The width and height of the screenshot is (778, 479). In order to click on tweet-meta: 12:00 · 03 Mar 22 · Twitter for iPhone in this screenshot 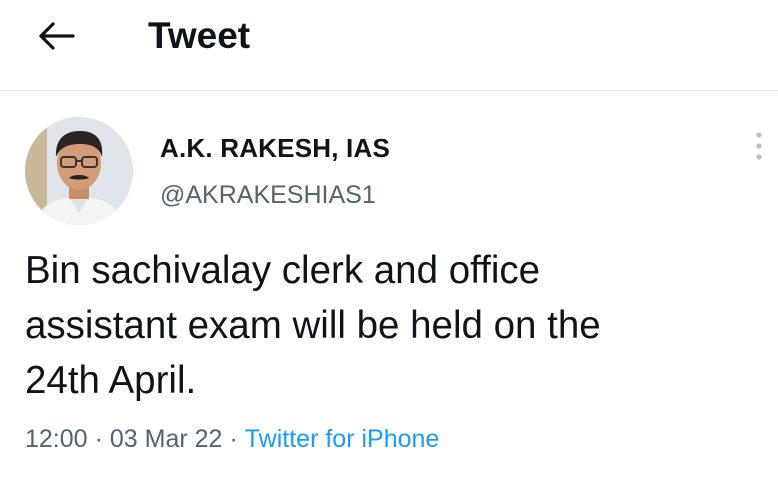, I will do `click(232, 439)`.